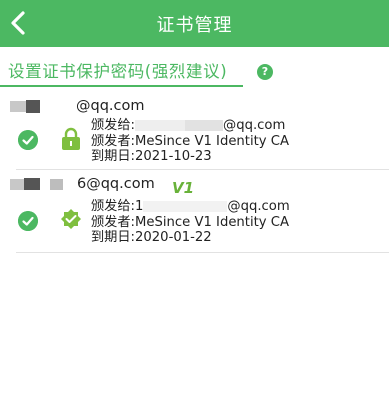 Image resolution: width=389 pixels, height=402 pixels. I want to click on question-icon: ?, so click(265, 72).